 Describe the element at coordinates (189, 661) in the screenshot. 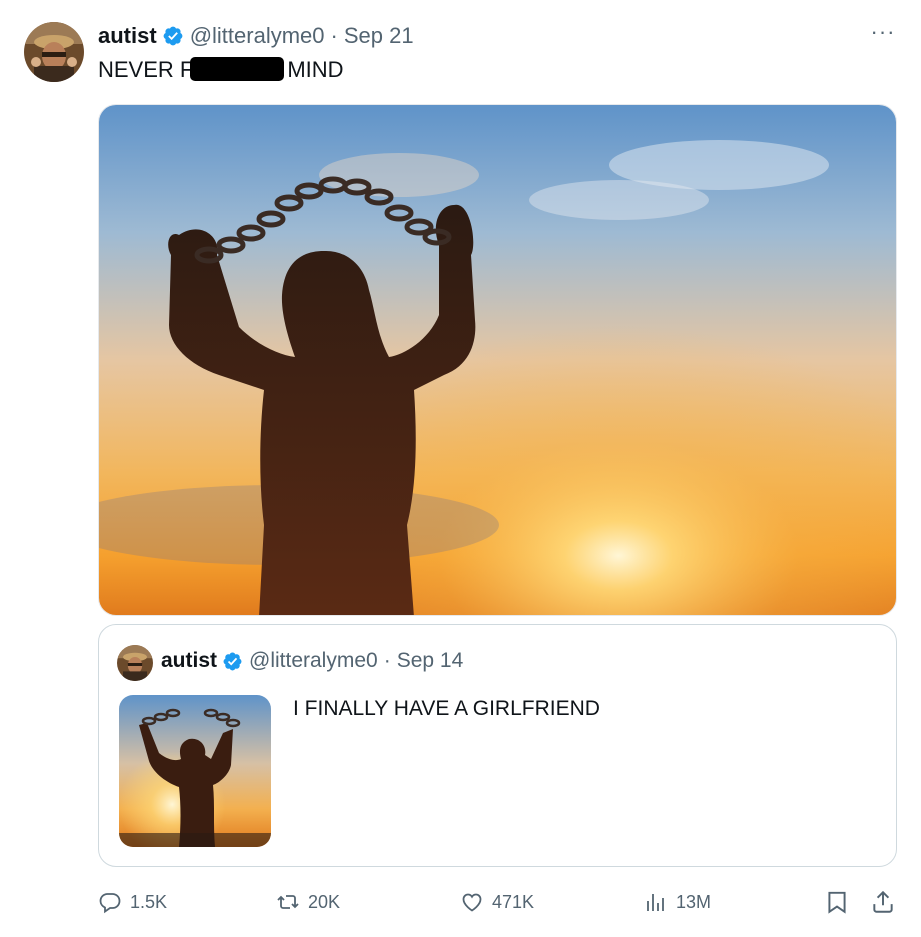

I see `quoted-author-name: autist` at that location.